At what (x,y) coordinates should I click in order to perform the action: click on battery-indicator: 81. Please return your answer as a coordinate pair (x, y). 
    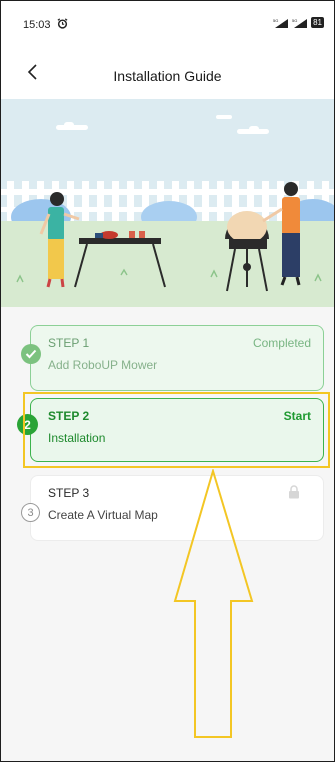
    Looking at the image, I should click on (317, 22).